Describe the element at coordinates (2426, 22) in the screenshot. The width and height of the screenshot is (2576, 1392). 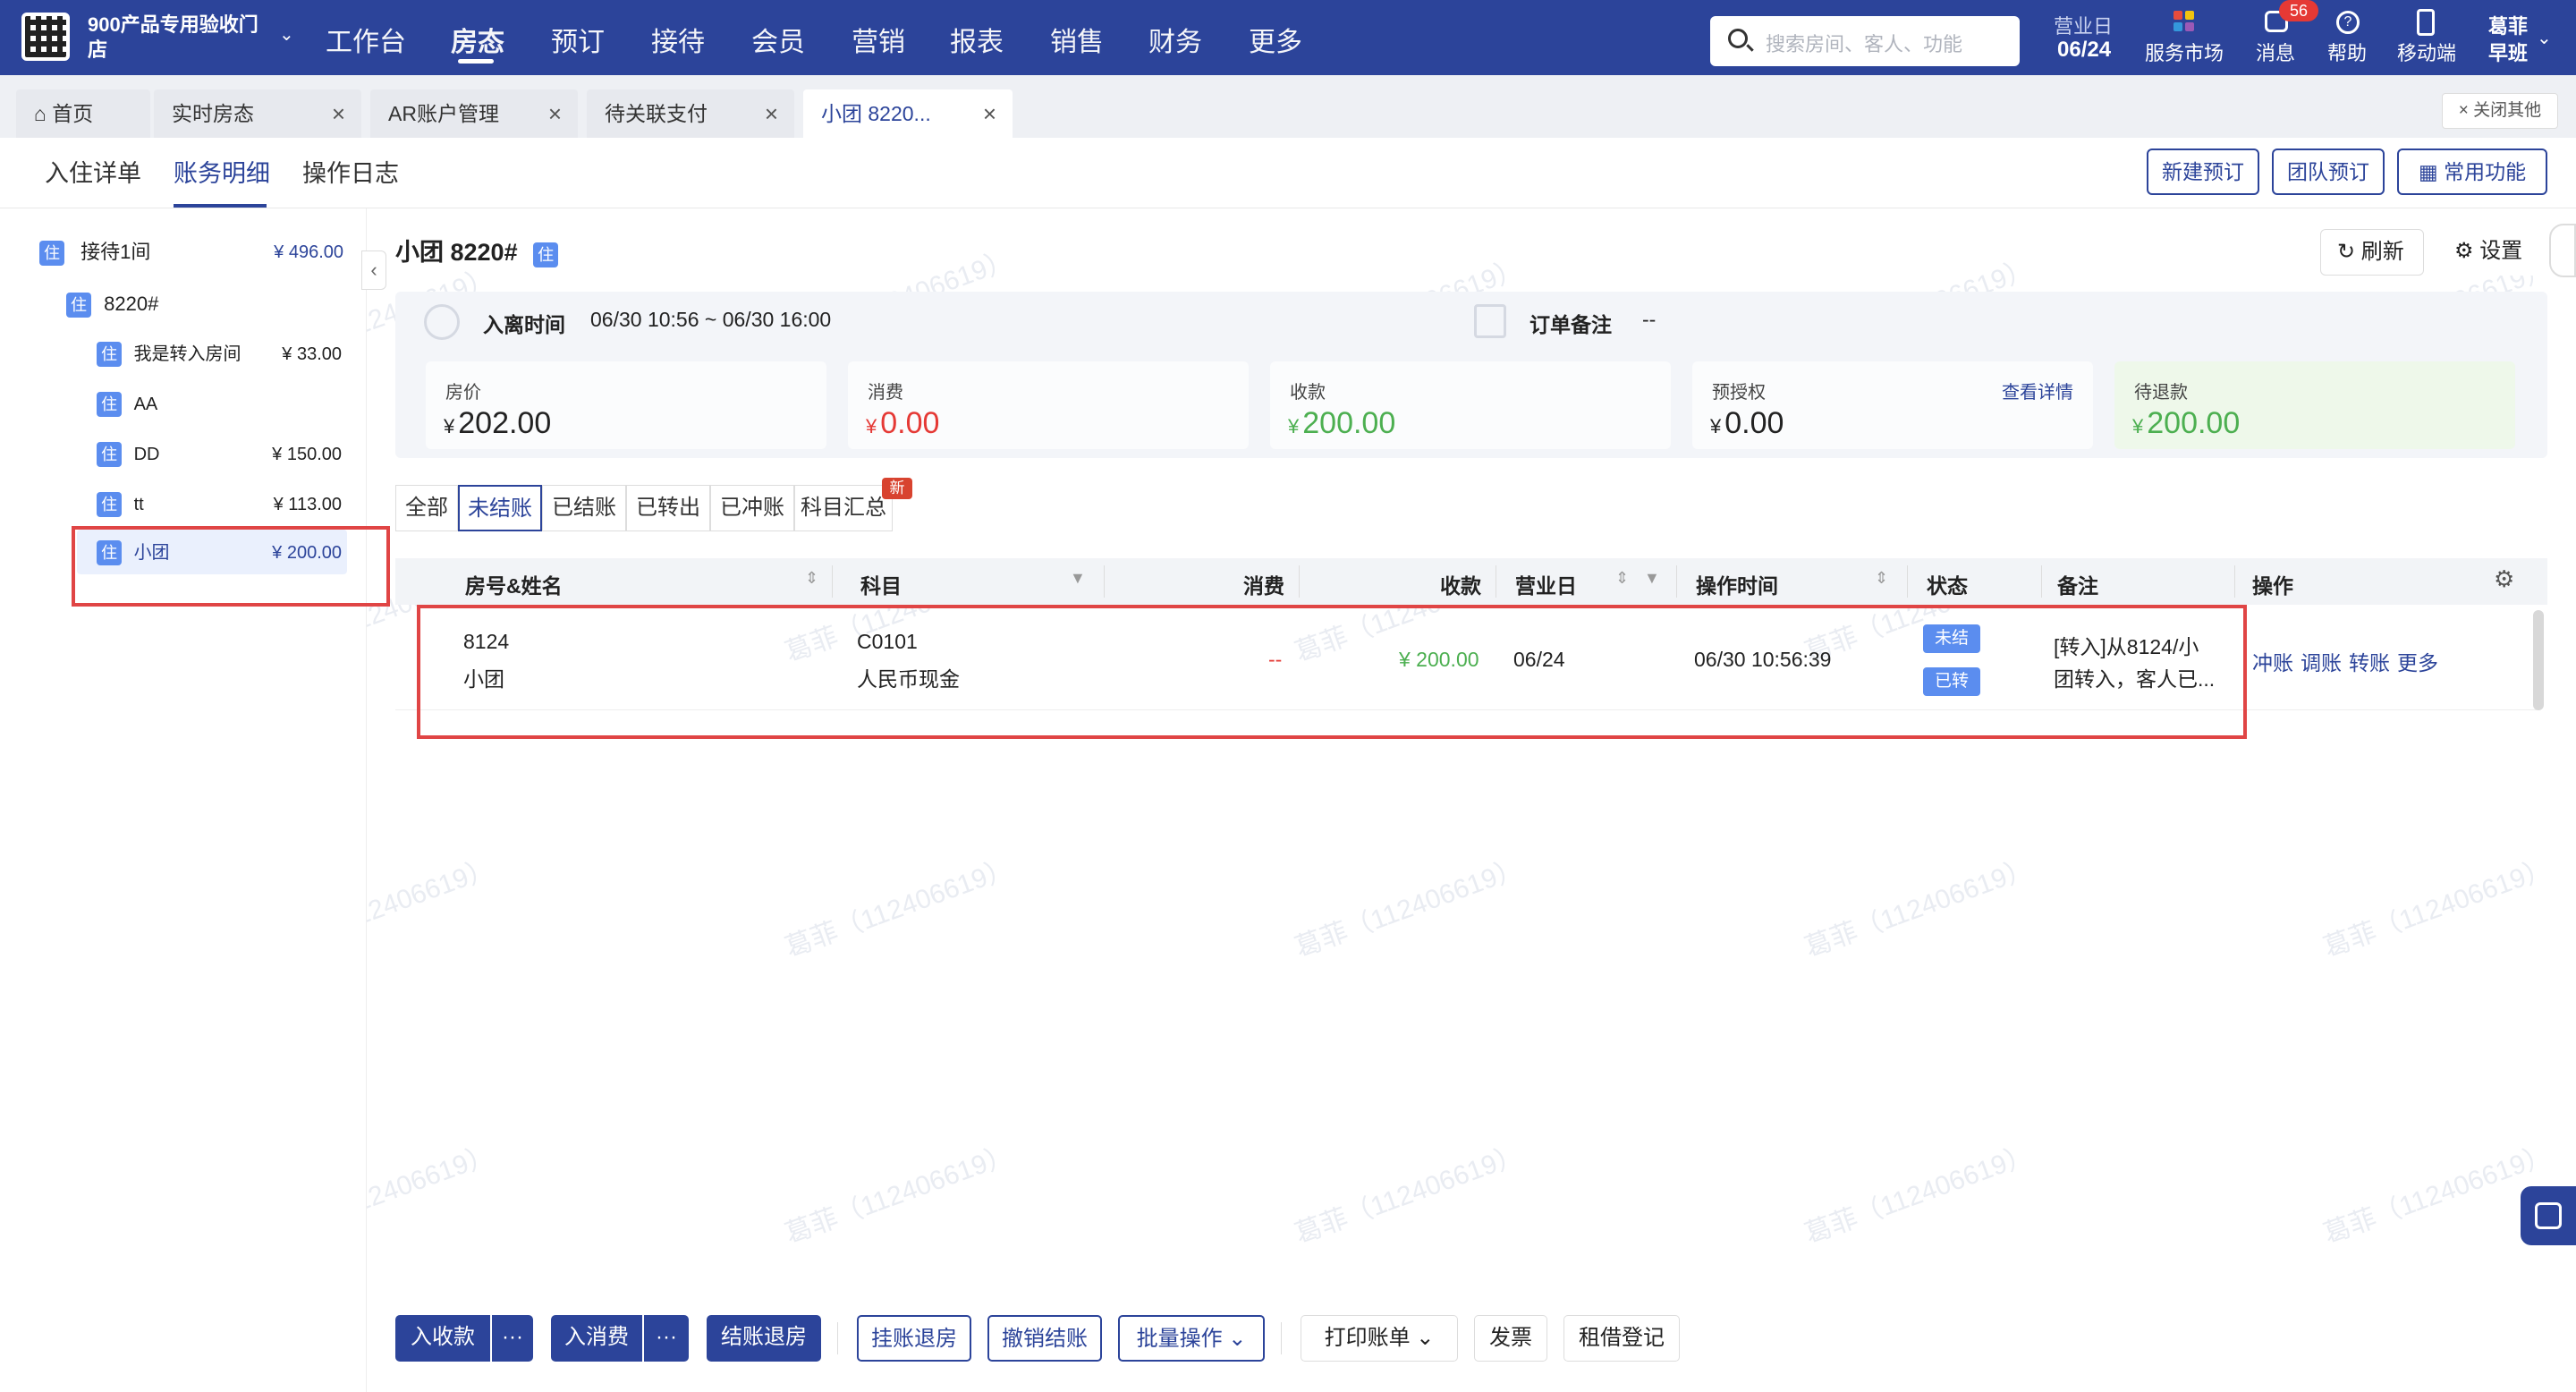
I see `mobile-icon` at that location.